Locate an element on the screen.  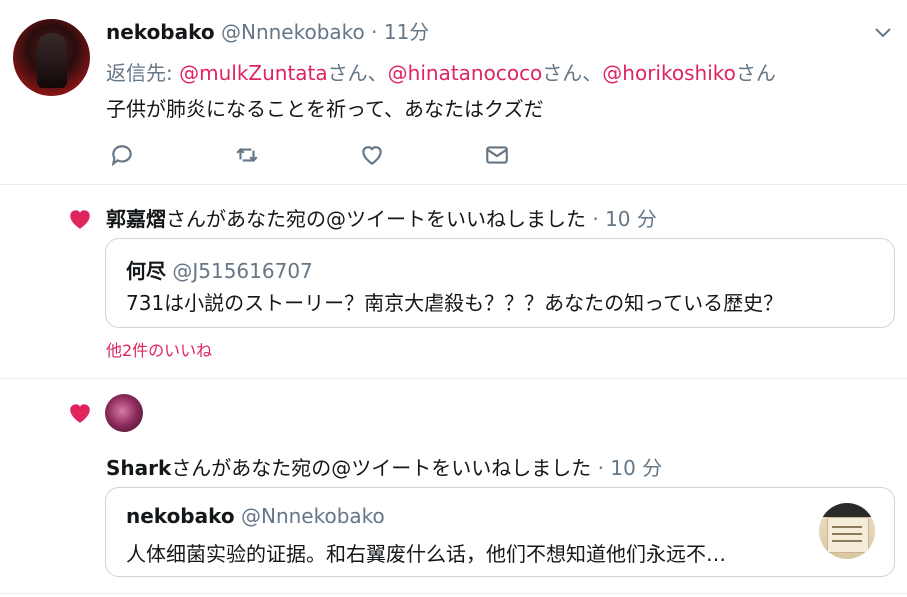
card-author-name: nekobako is located at coordinates (180, 516).